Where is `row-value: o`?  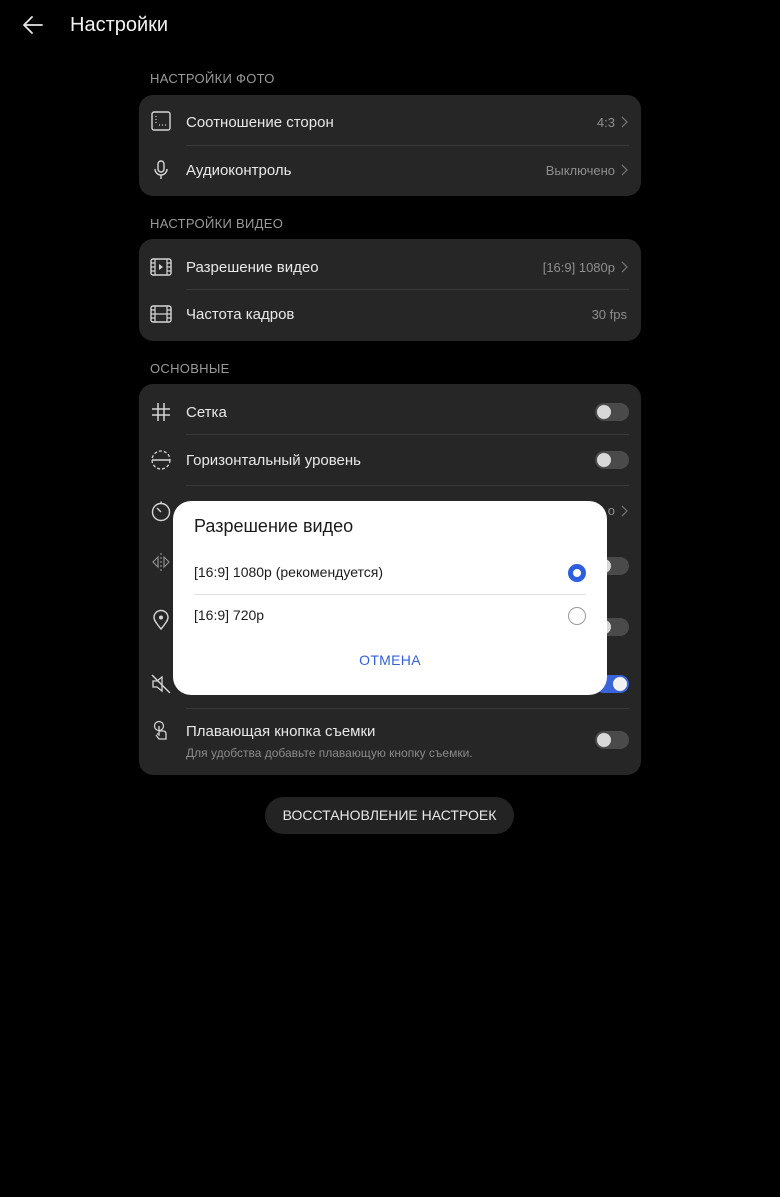
row-value: o is located at coordinates (611, 510).